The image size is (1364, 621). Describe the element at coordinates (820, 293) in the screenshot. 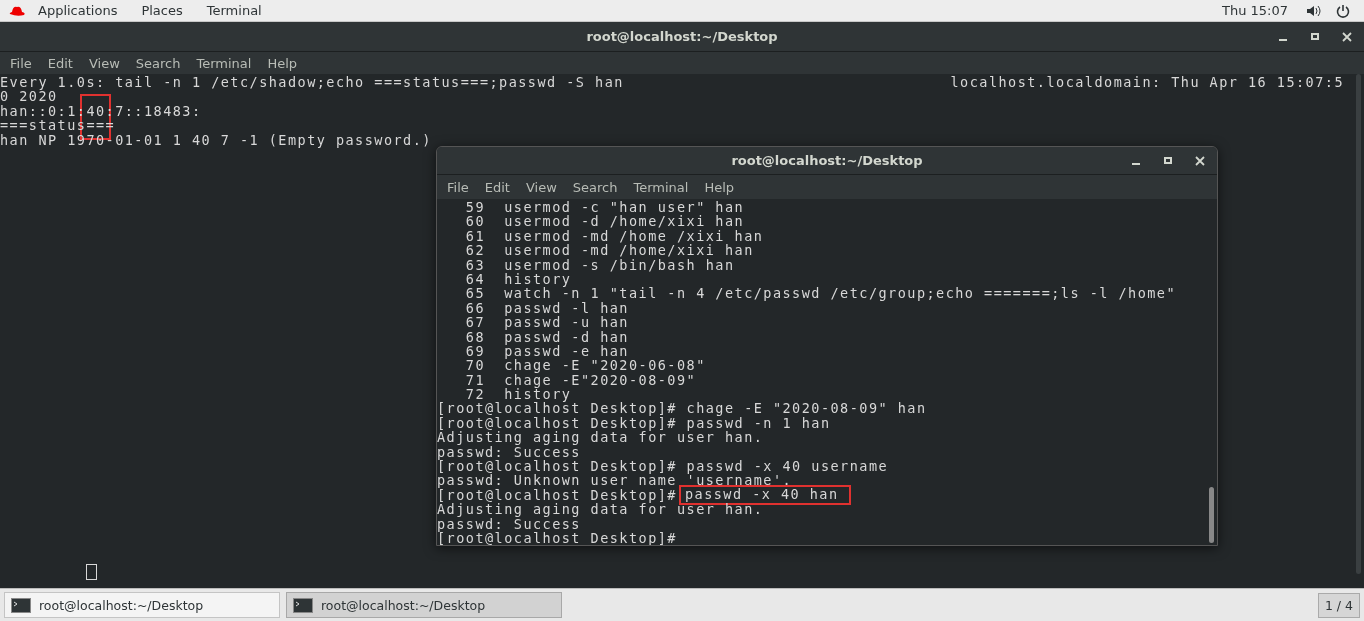

I see `terminal-line: 65 watch -n 1 "tail -n 4 /etc/passwd /etc/group;echo =======;ls -l /home"` at that location.